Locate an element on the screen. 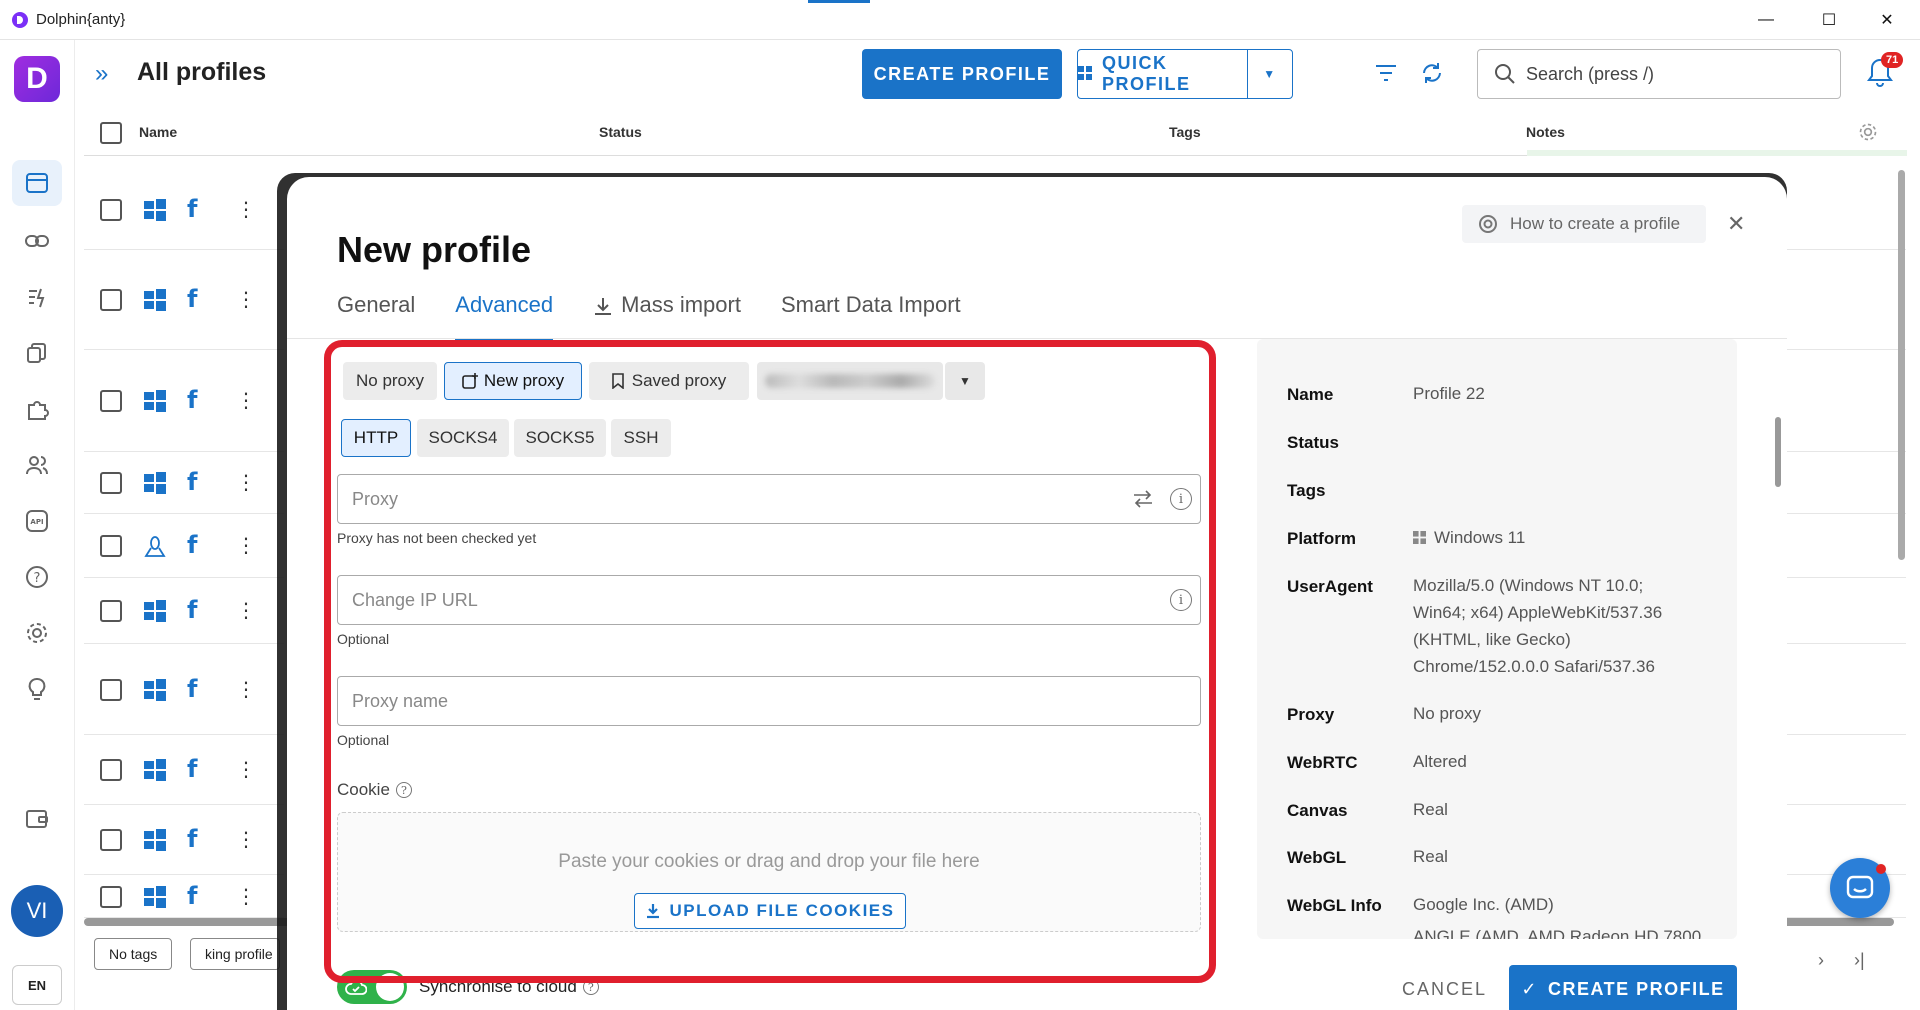 This screenshot has width=1920, height=1010. dolphin-logo: D is located at coordinates (37, 79).